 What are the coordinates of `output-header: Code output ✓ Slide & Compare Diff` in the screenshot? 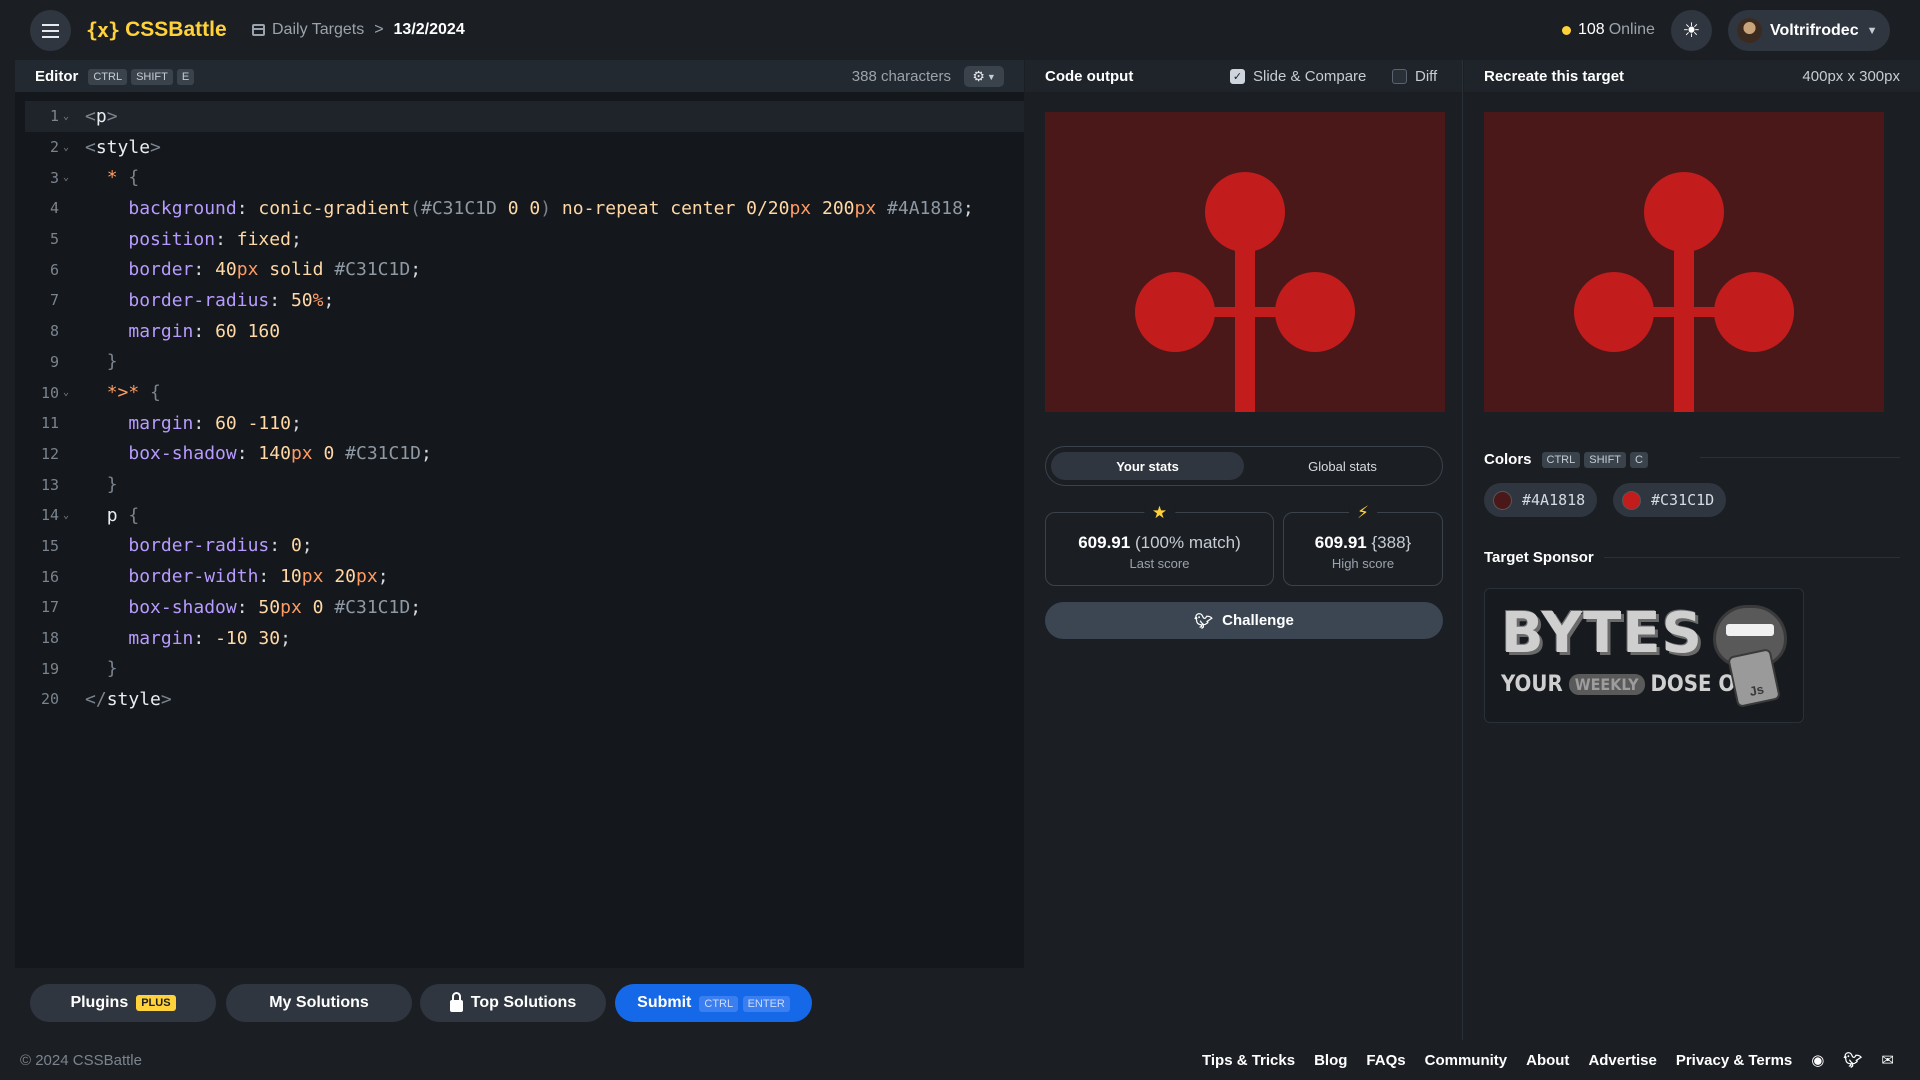 It's located at (1243, 76).